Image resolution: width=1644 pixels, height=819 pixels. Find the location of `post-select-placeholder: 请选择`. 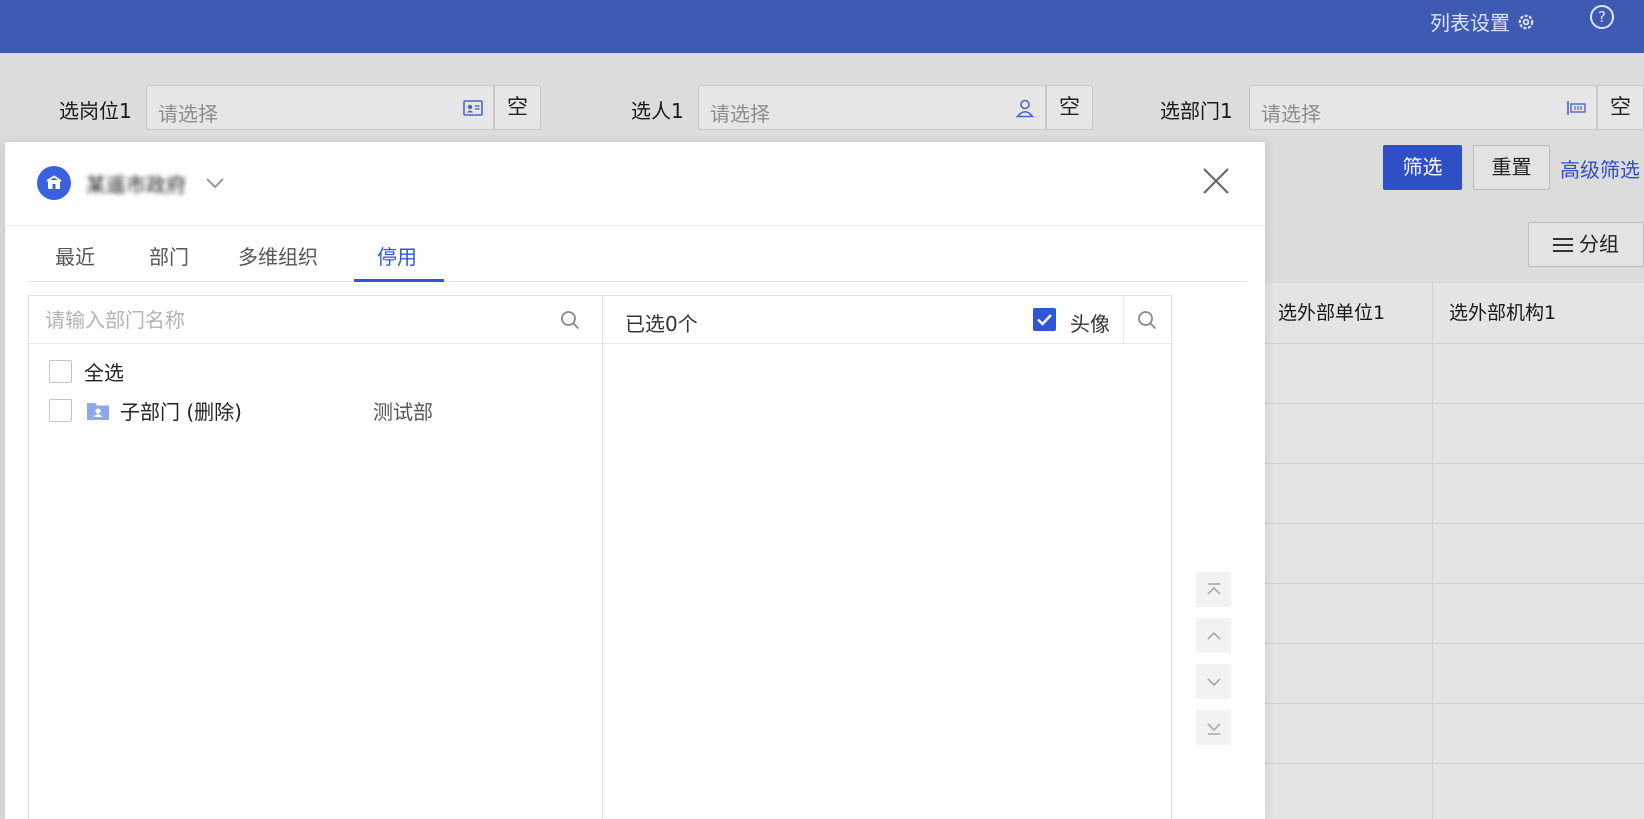

post-select-placeholder: 请选择 is located at coordinates (188, 114).